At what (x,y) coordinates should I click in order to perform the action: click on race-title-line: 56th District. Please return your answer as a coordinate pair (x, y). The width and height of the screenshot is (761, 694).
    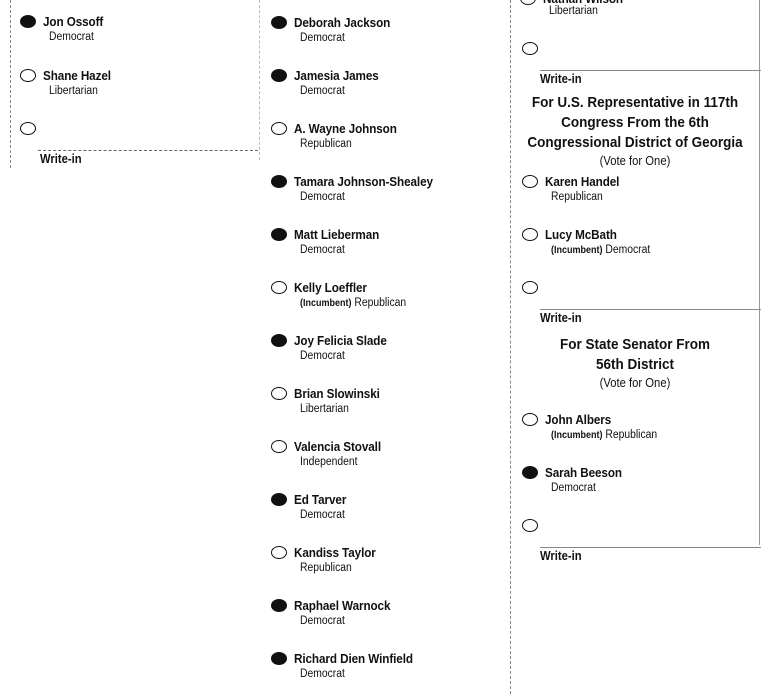
    Looking at the image, I should click on (635, 364).